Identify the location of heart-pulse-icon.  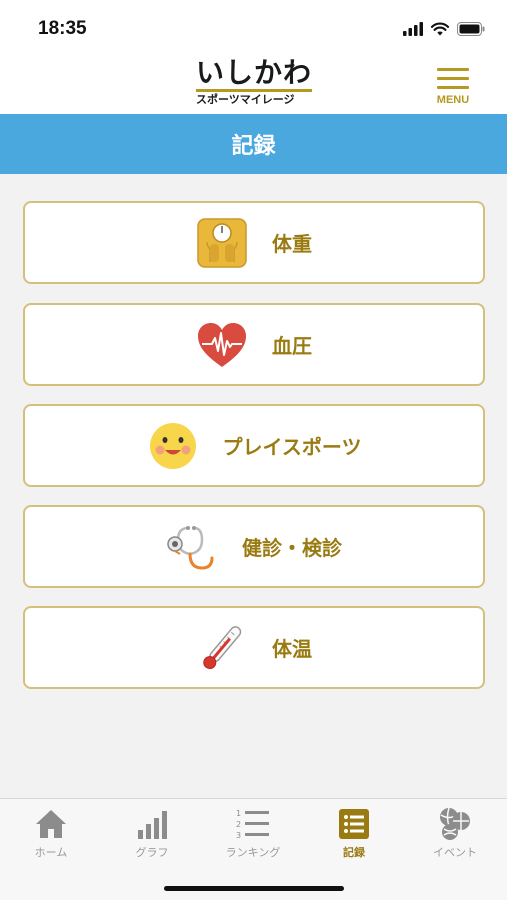
(222, 345).